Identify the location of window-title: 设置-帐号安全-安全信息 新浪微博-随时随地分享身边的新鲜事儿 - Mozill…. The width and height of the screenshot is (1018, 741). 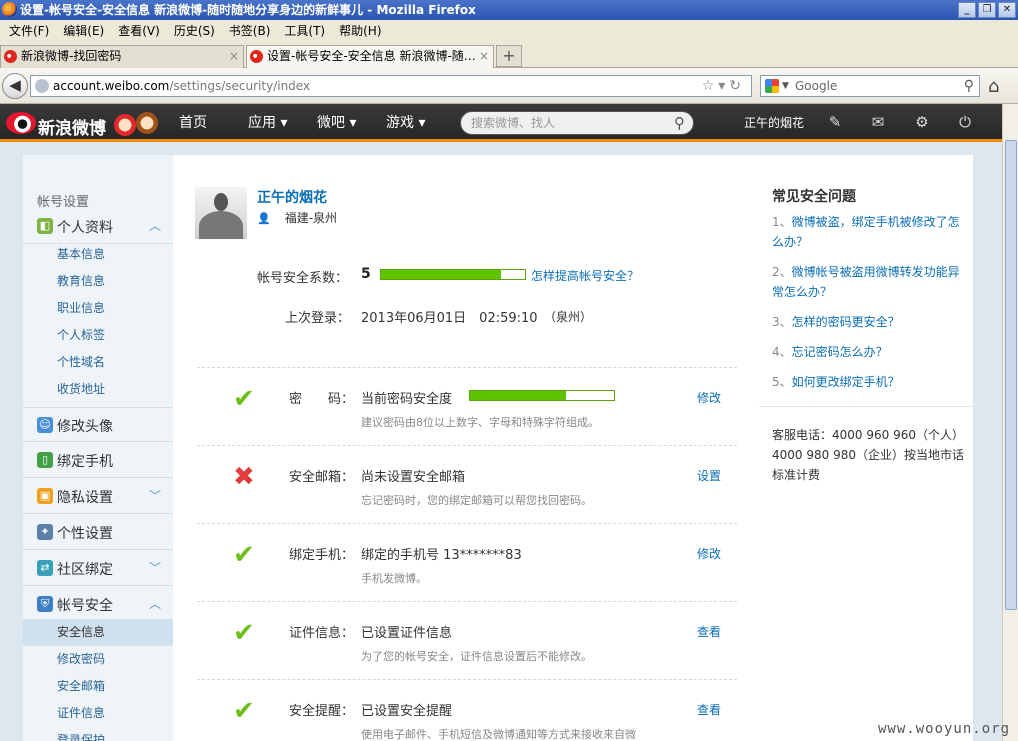
(248, 10).